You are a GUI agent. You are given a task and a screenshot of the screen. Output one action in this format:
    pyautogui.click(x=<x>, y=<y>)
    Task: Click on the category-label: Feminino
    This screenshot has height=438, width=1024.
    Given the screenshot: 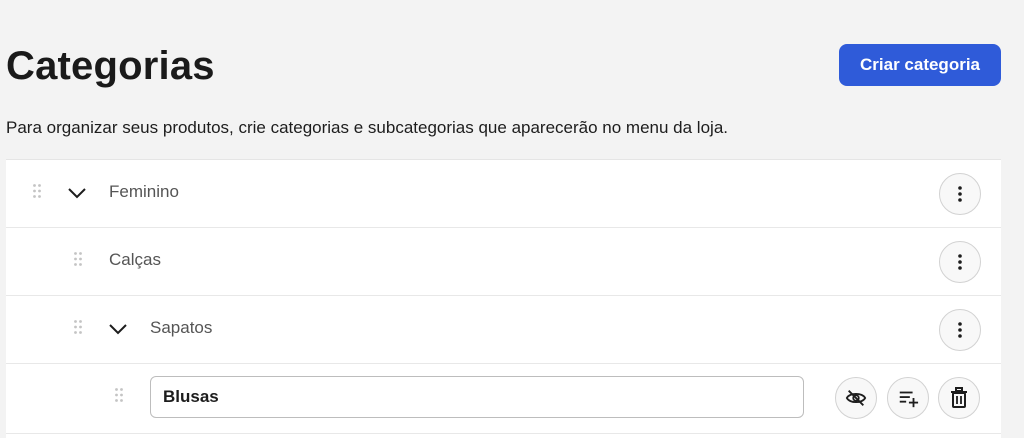 What is the action you would take?
    pyautogui.click(x=144, y=191)
    